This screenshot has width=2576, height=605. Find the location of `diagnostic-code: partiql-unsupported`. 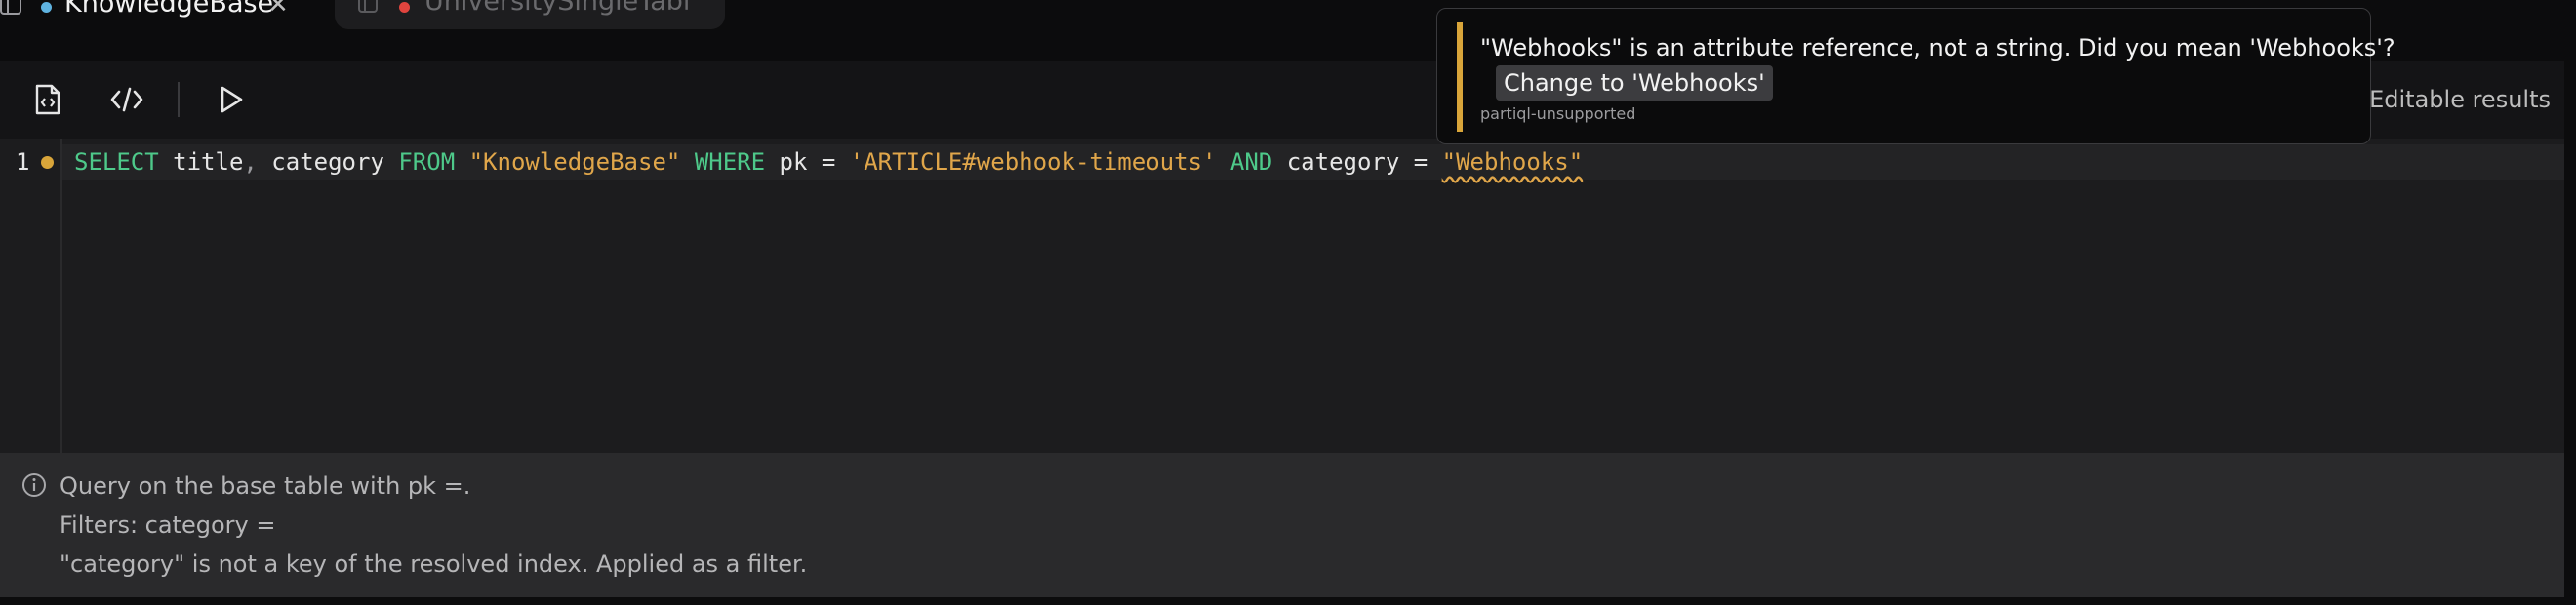

diagnostic-code: partiql-unsupported is located at coordinates (1558, 113).